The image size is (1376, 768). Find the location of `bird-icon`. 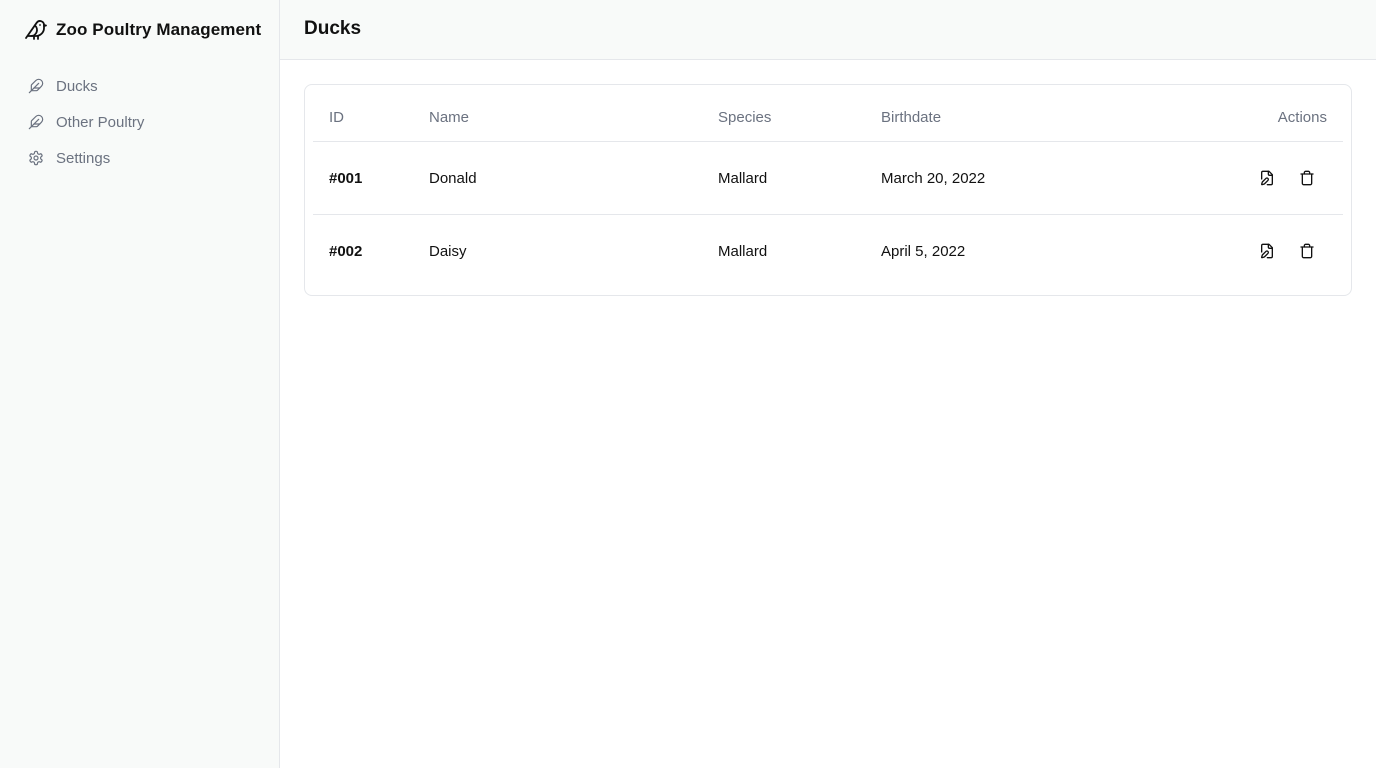

bird-icon is located at coordinates (36, 30).